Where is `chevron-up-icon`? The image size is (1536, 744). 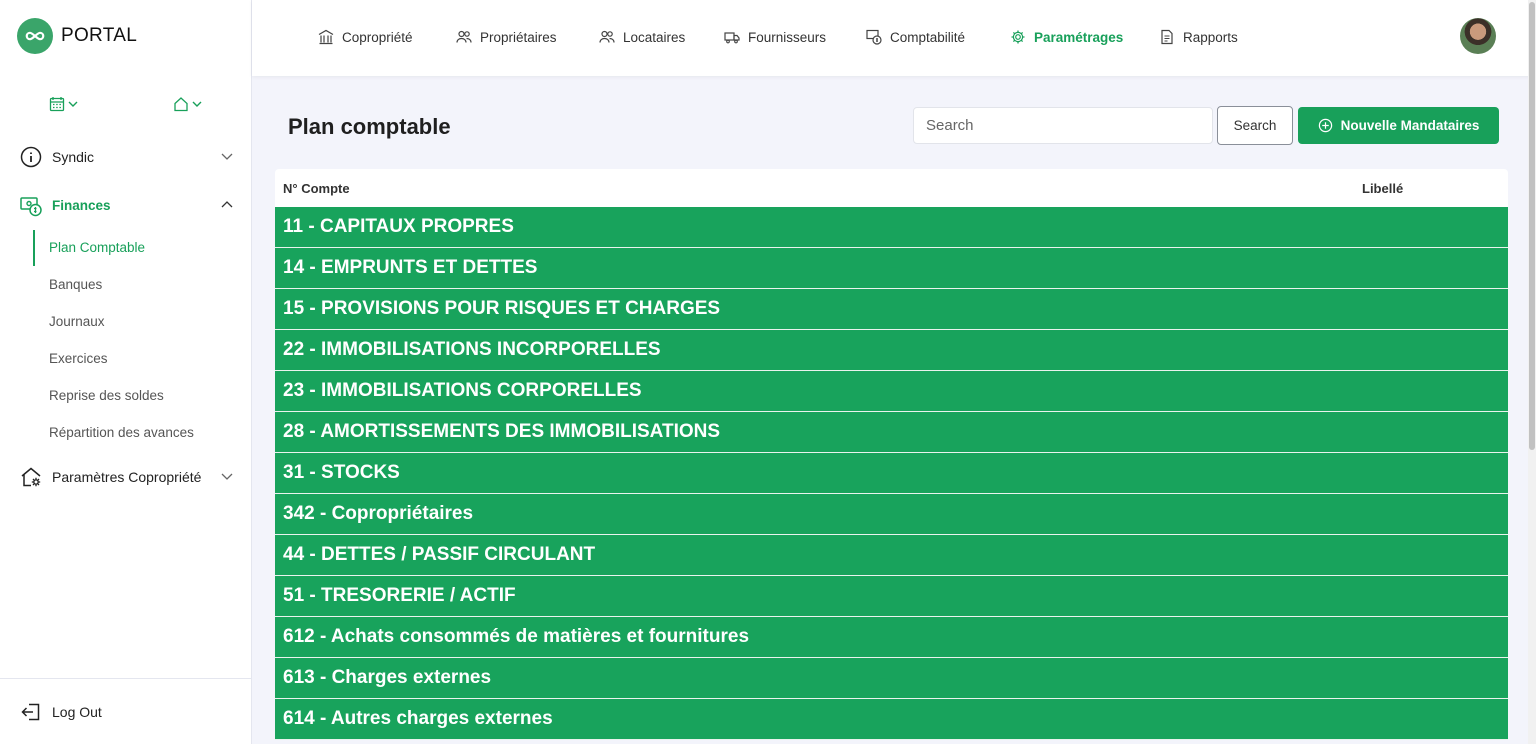
chevron-up-icon is located at coordinates (227, 204).